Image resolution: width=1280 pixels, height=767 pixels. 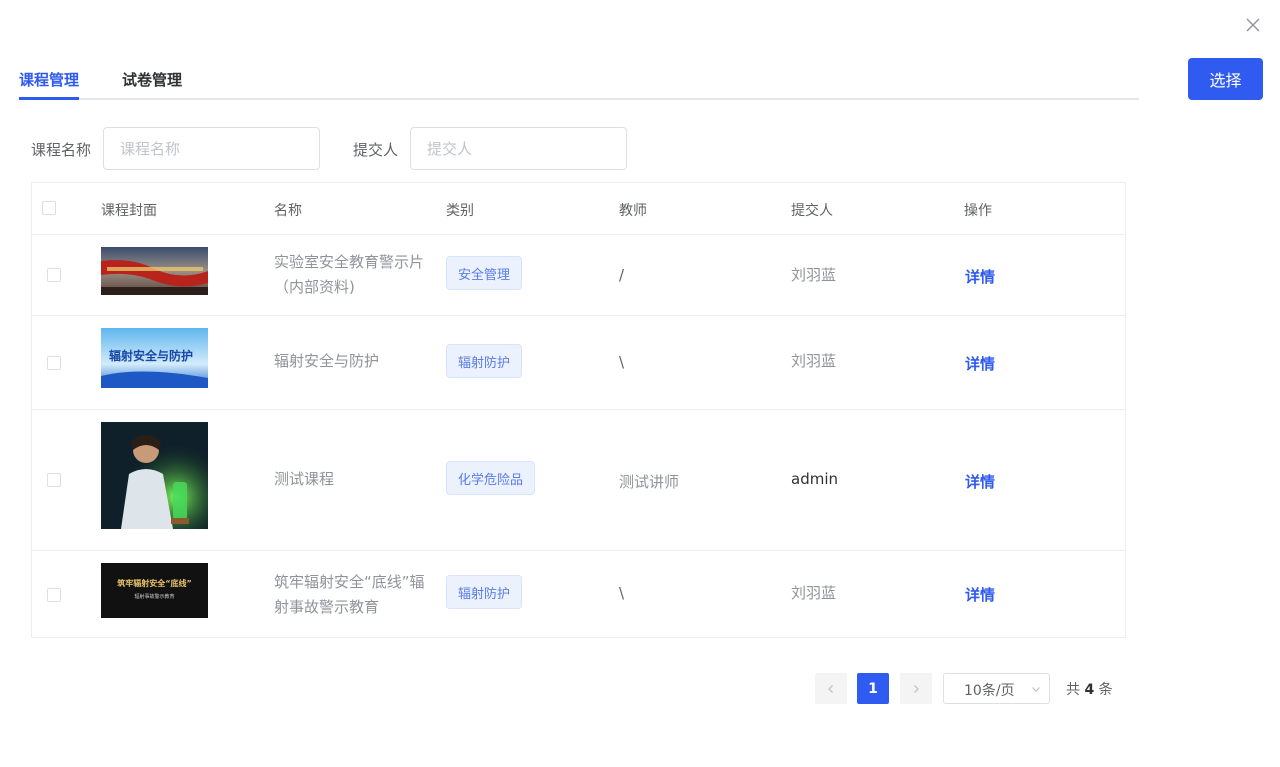 What do you see at coordinates (304, 479) in the screenshot?
I see `course-name: 测试课程` at bounding box center [304, 479].